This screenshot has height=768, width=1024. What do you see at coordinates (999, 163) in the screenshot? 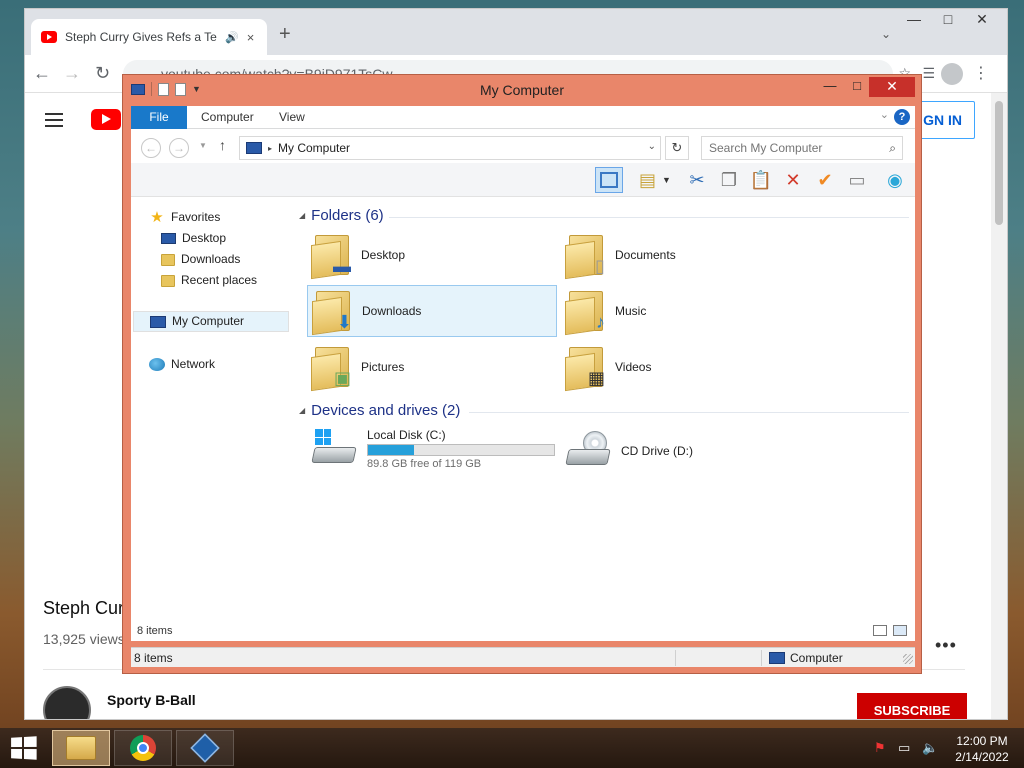
I see `scrollbar-thumb` at bounding box center [999, 163].